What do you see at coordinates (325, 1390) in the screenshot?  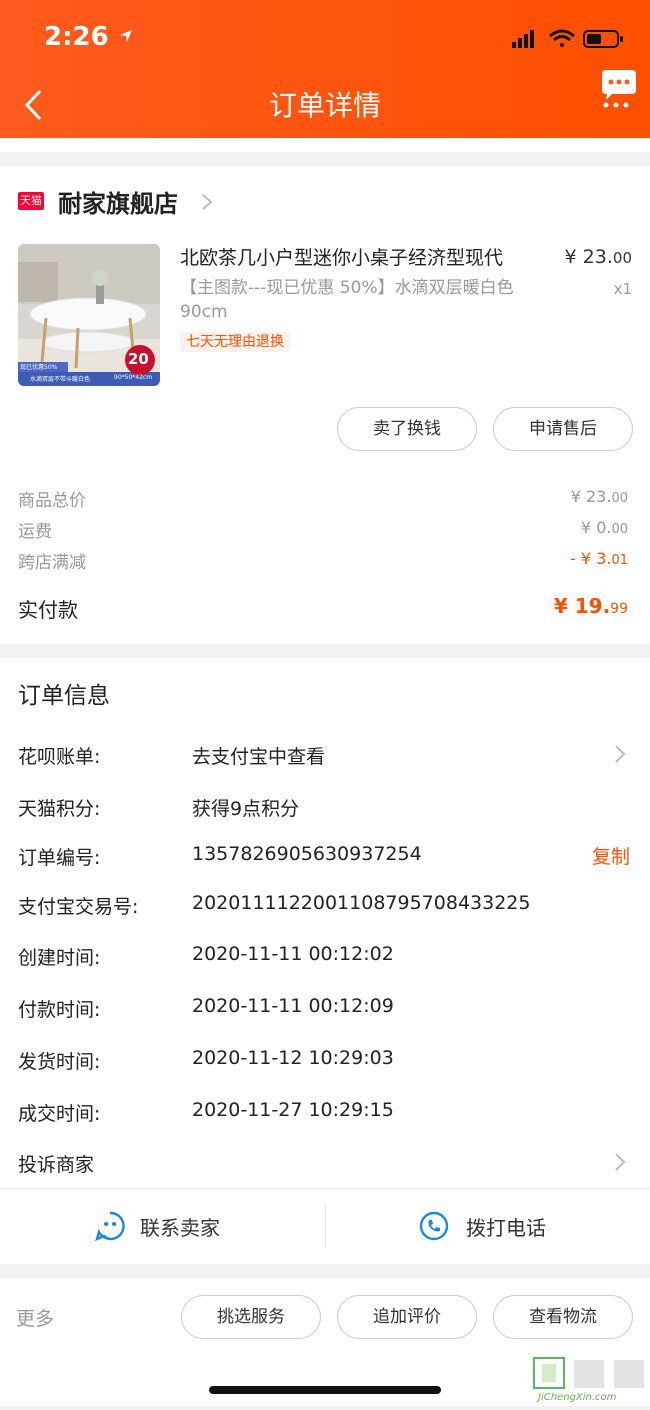 I see `home-indicator` at bounding box center [325, 1390].